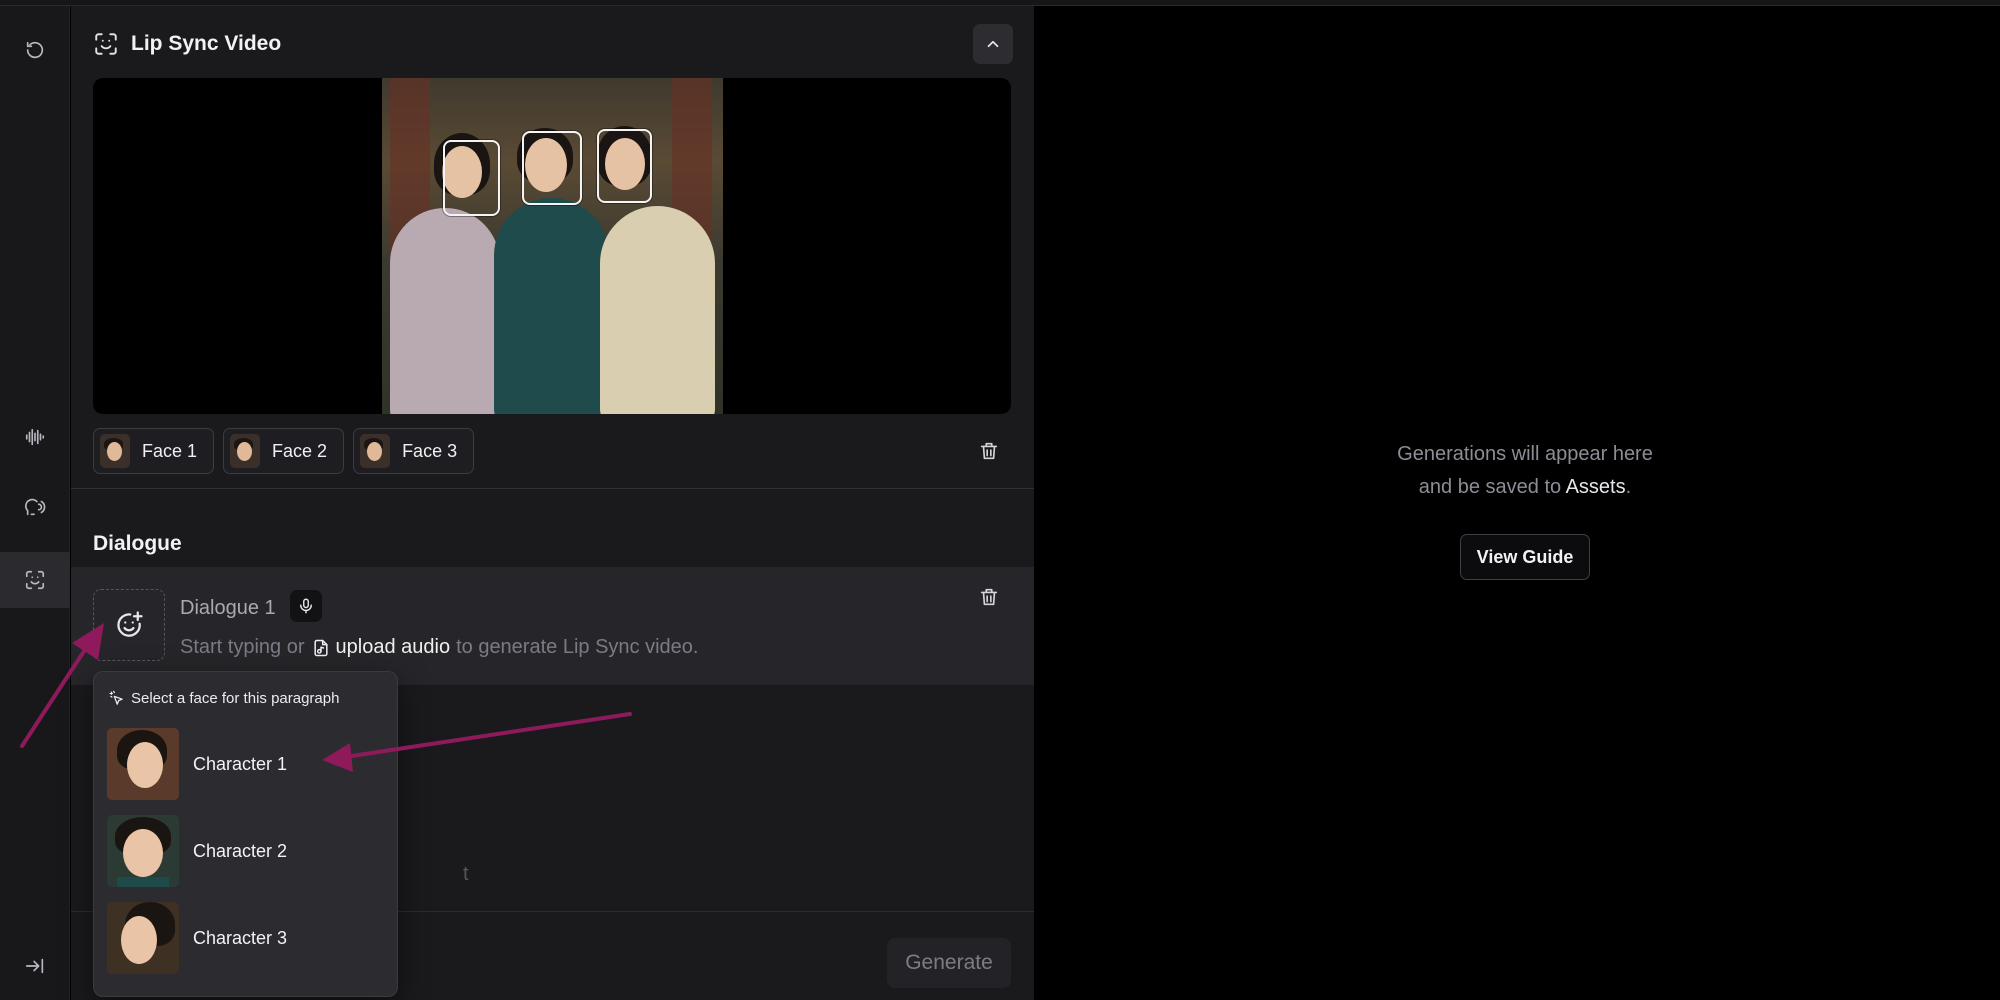 The height and width of the screenshot is (1000, 2000). I want to click on refresh-button, so click(35, 50).